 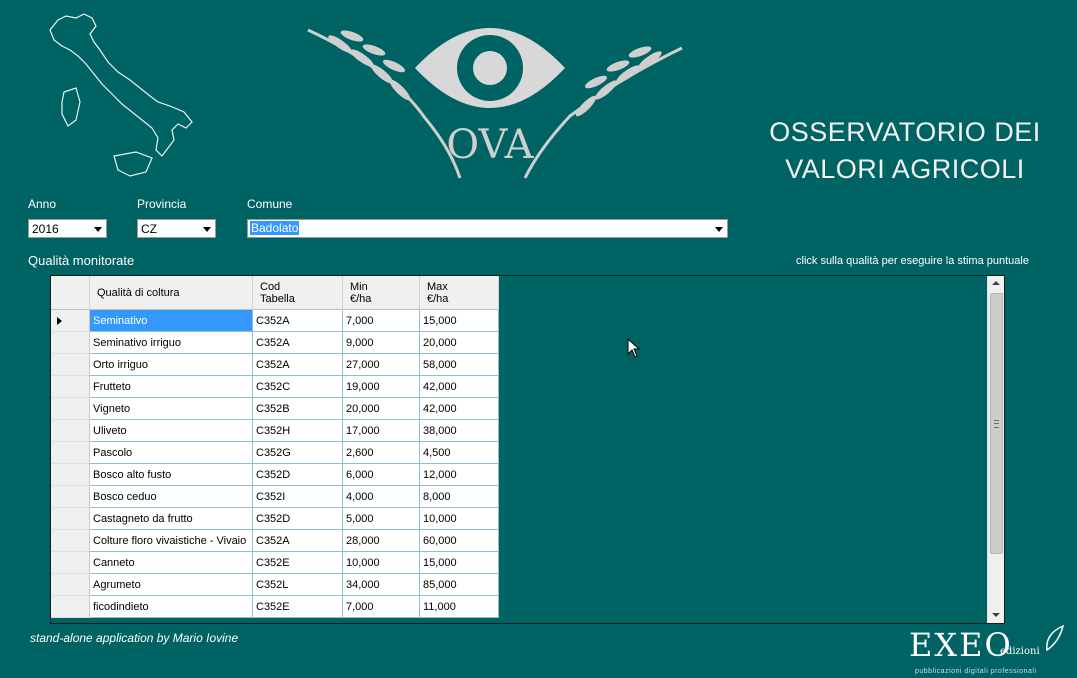 I want to click on scrollbar-thumb, so click(x=996, y=423).